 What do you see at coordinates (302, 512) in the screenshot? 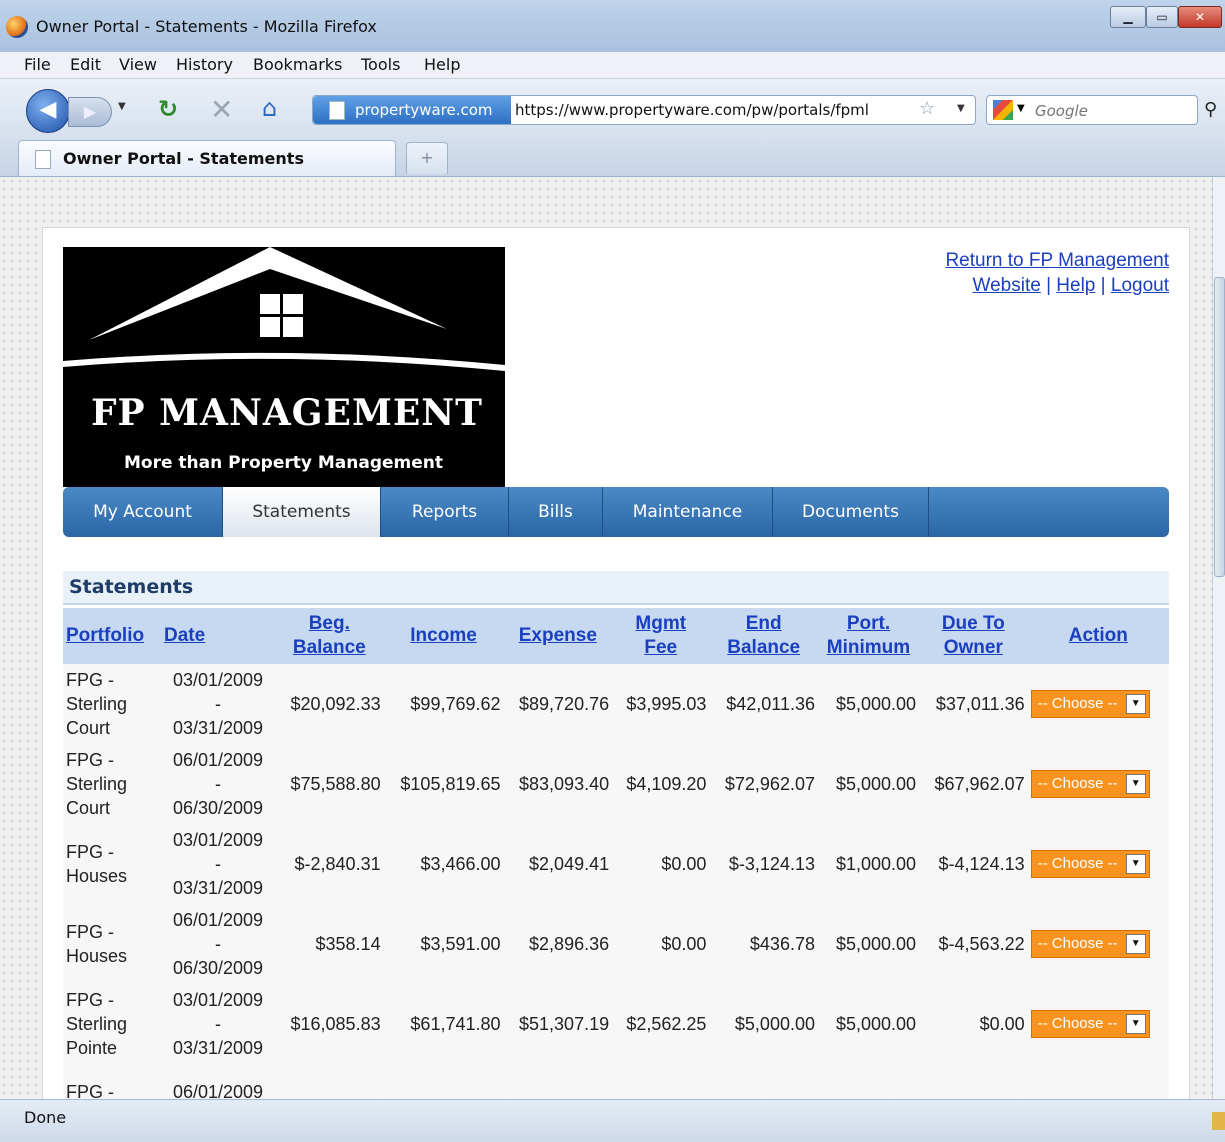
I see `tab-statements: Statements` at bounding box center [302, 512].